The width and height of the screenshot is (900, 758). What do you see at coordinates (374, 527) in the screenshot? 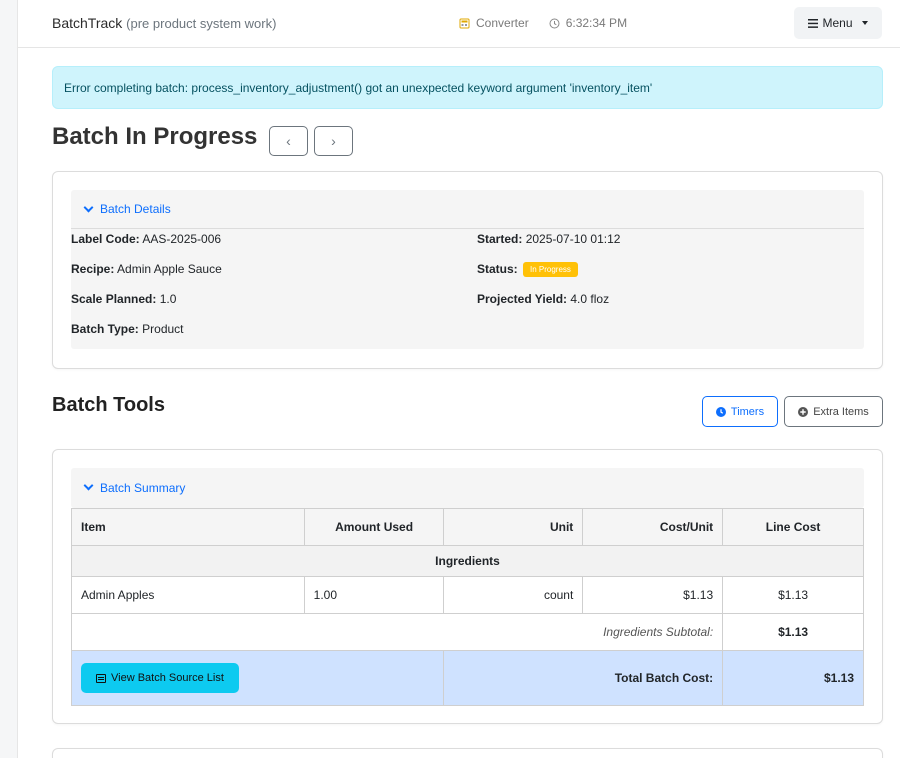
I see `column-header-amount: Amount Used` at bounding box center [374, 527].